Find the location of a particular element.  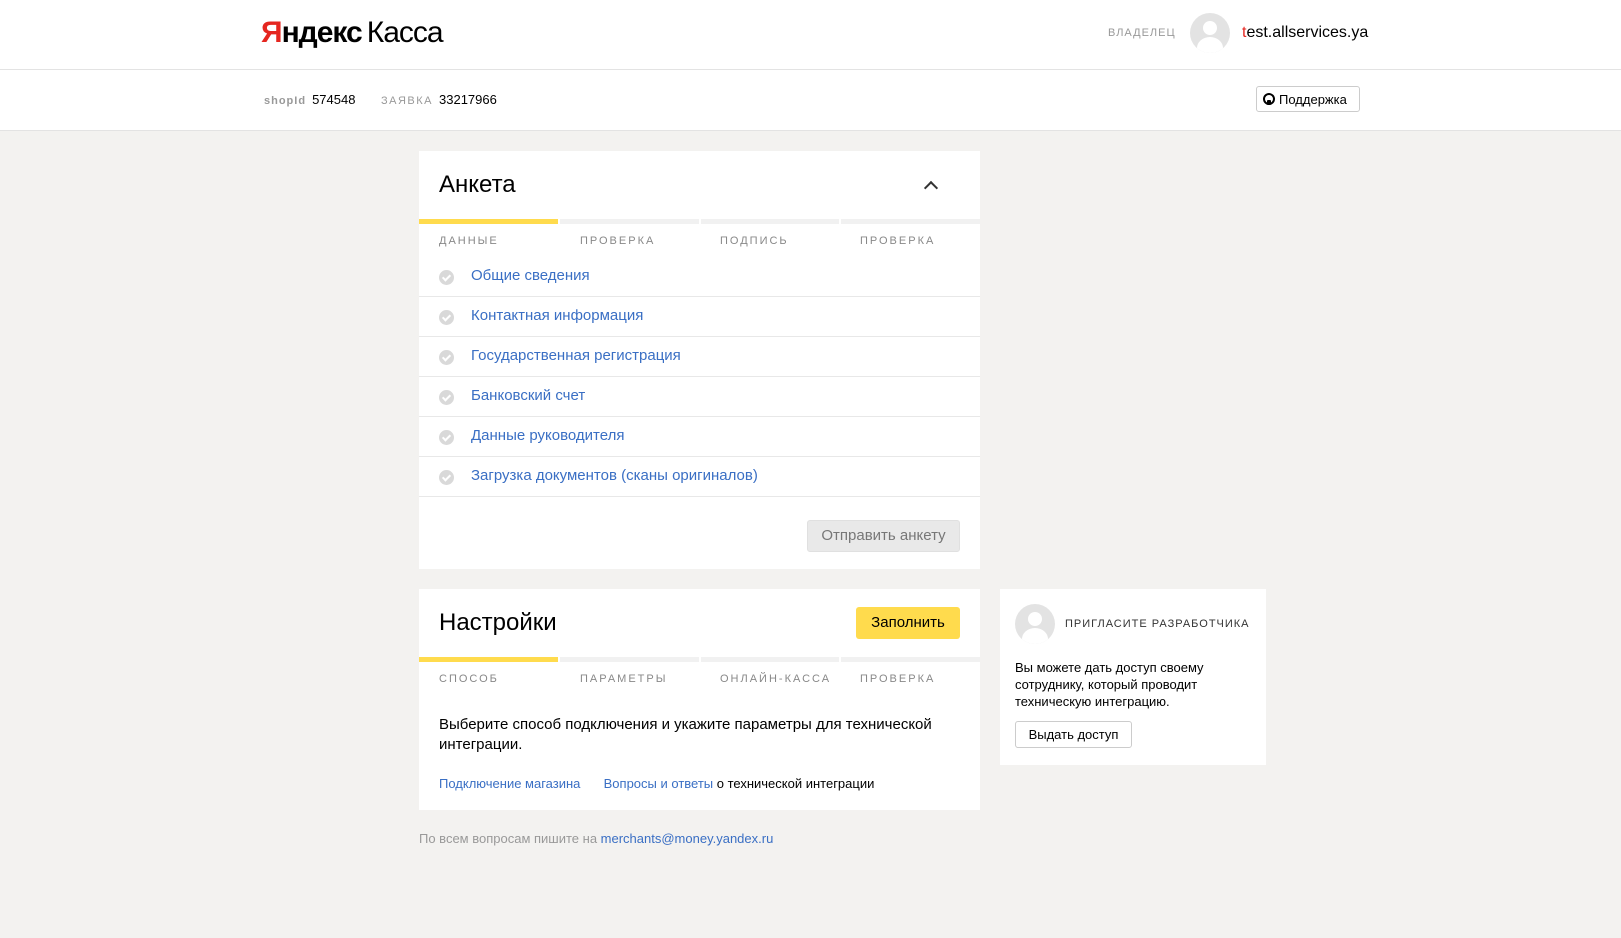

support-email-link: merchants@money.yandex.ru is located at coordinates (687, 838).